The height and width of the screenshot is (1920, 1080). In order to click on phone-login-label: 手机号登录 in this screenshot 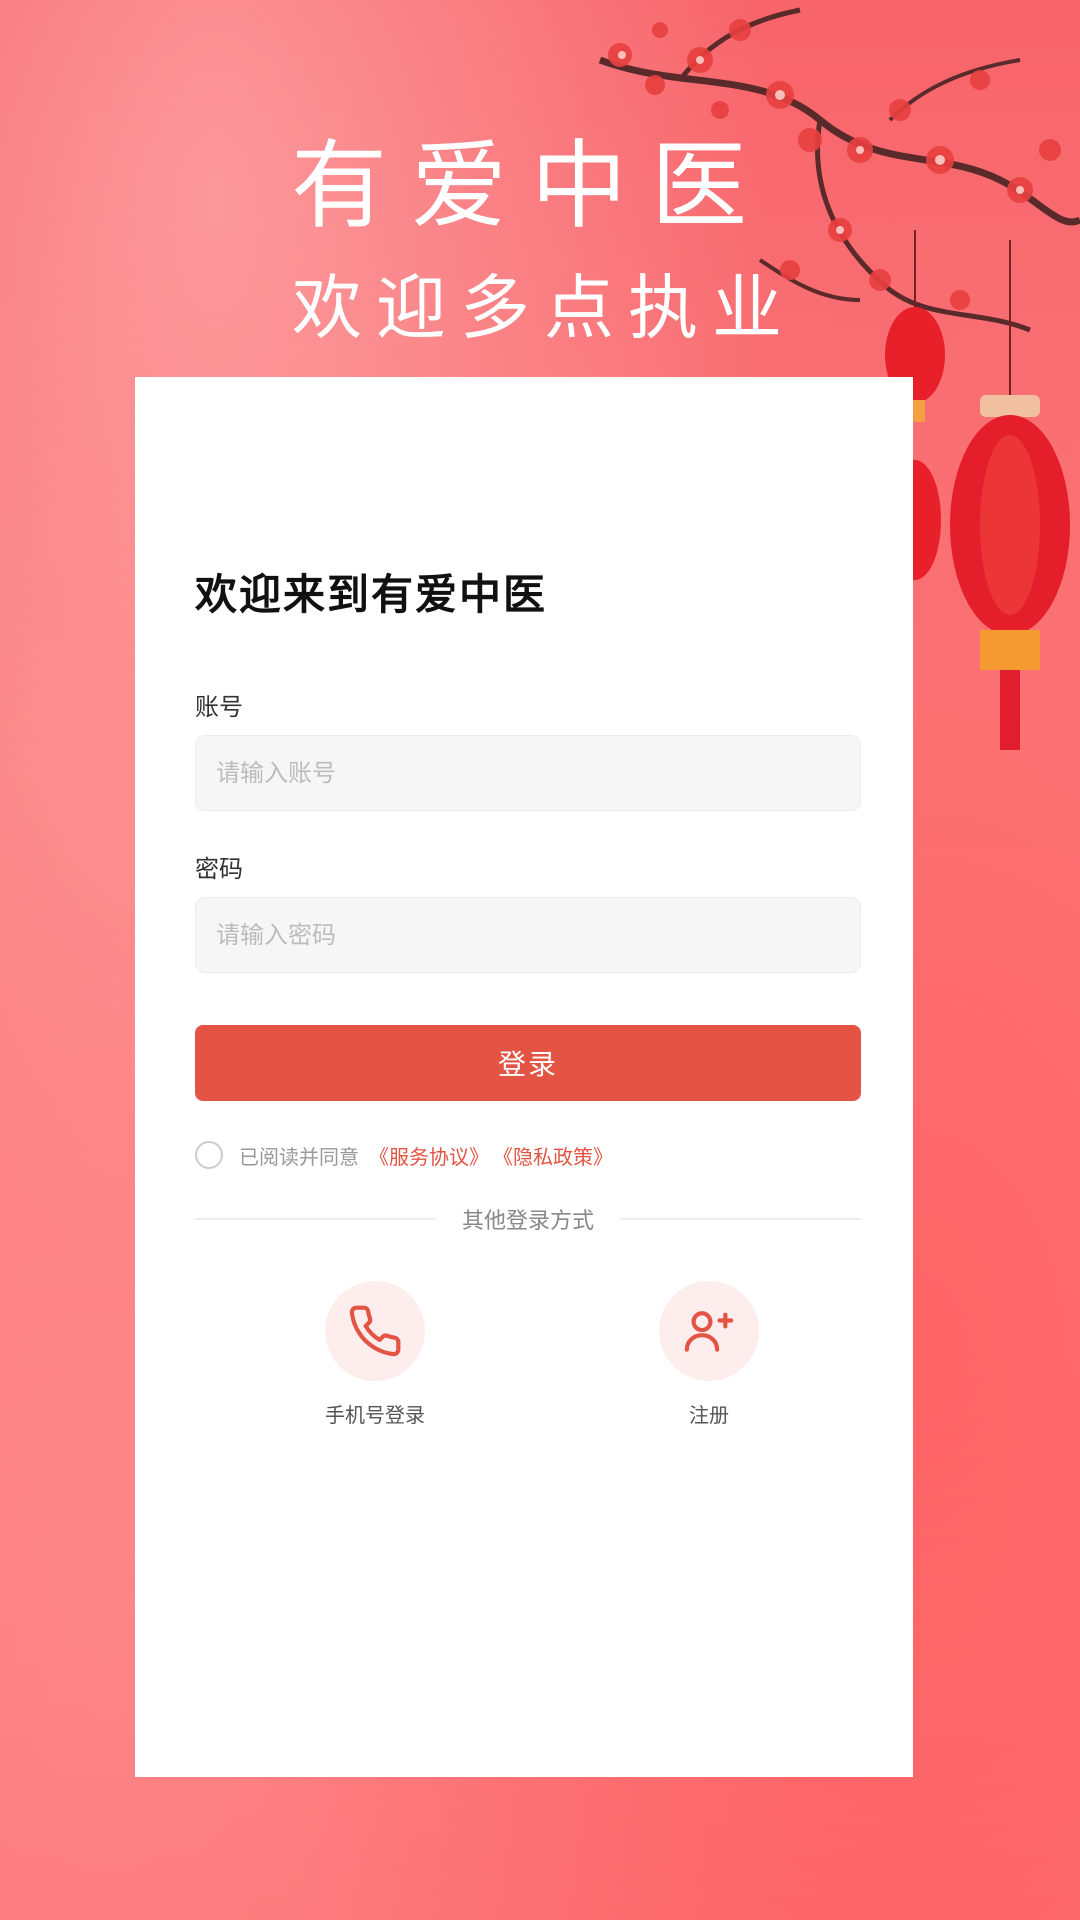, I will do `click(375, 1415)`.